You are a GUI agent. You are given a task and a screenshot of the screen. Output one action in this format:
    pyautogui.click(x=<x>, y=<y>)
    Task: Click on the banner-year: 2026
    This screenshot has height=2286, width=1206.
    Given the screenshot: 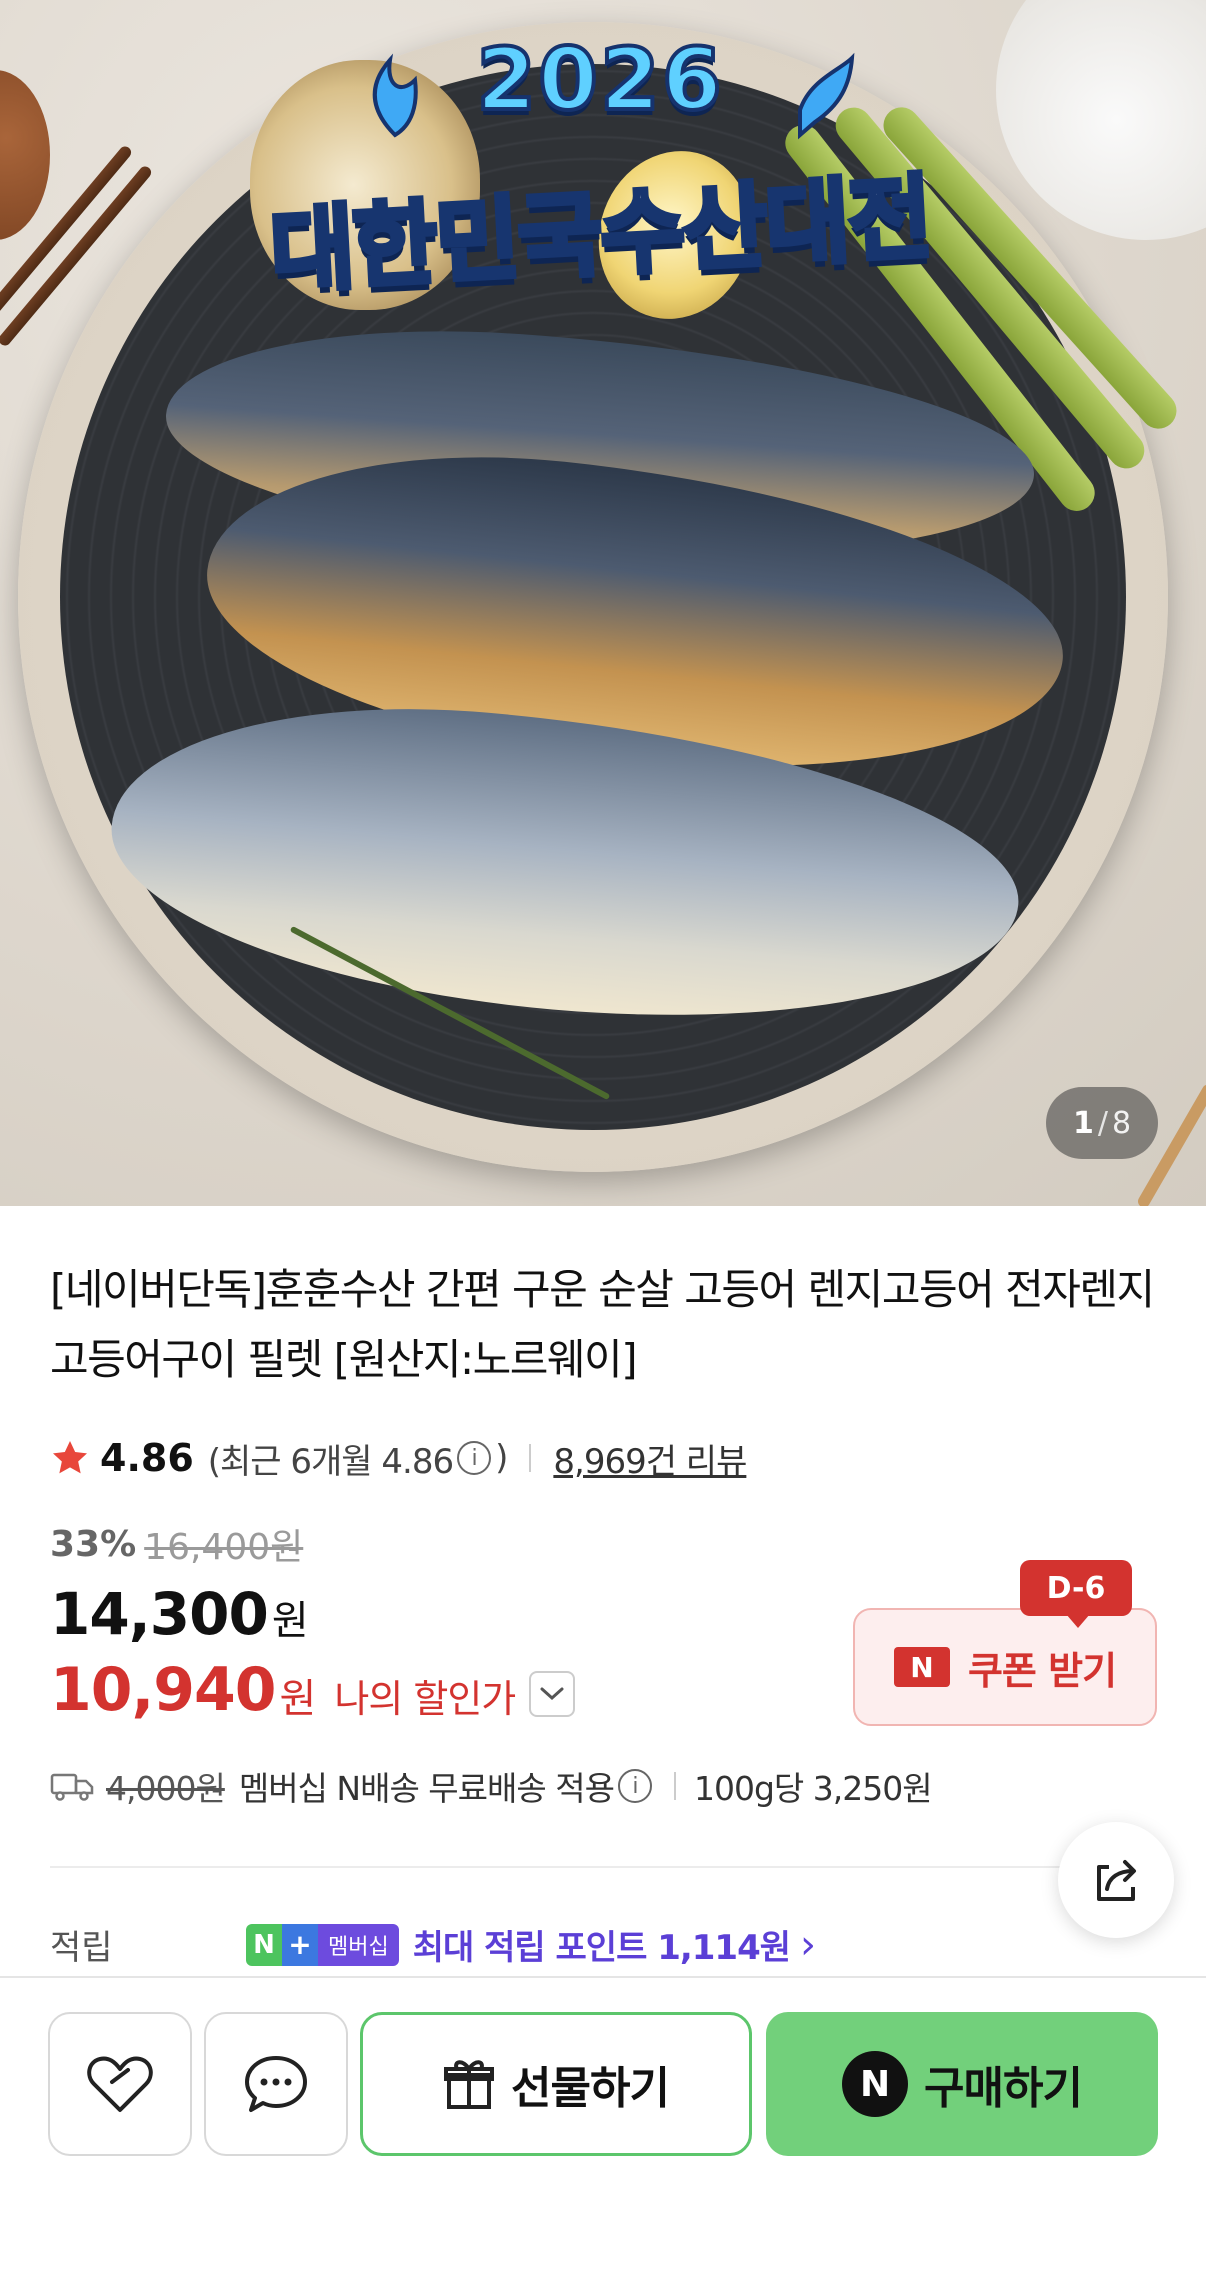 What is the action you would take?
    pyautogui.click(x=599, y=80)
    